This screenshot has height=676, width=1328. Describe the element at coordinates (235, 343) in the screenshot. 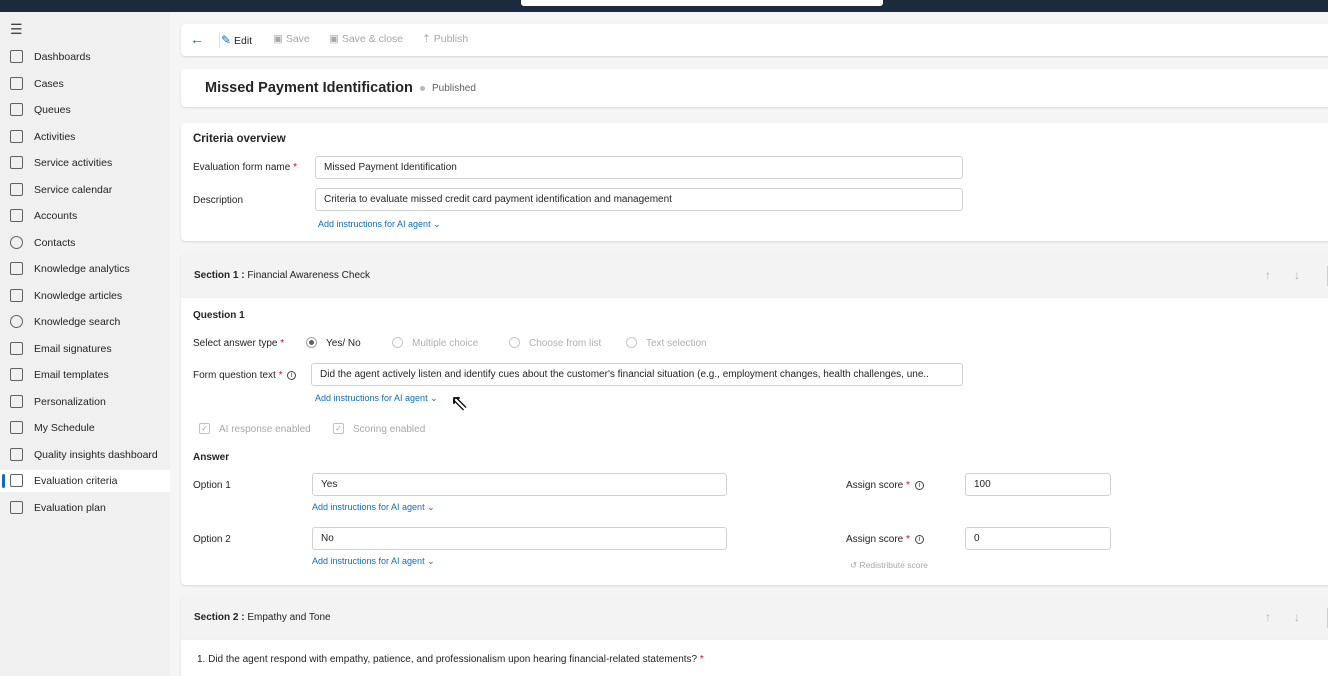

I see `answer-type-label-text: Select answer type` at that location.